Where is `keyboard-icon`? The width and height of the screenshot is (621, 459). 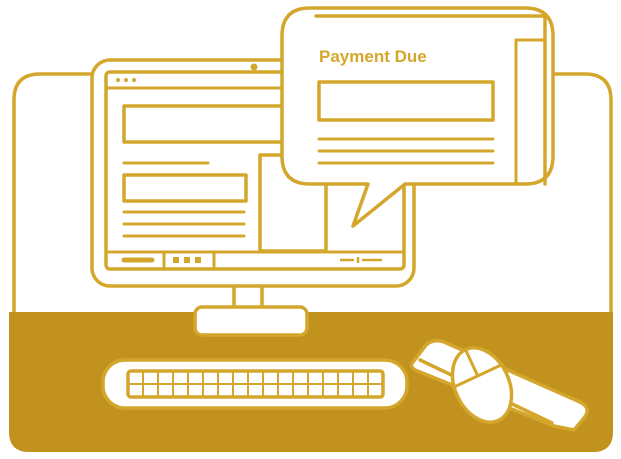 keyboard-icon is located at coordinates (255, 384).